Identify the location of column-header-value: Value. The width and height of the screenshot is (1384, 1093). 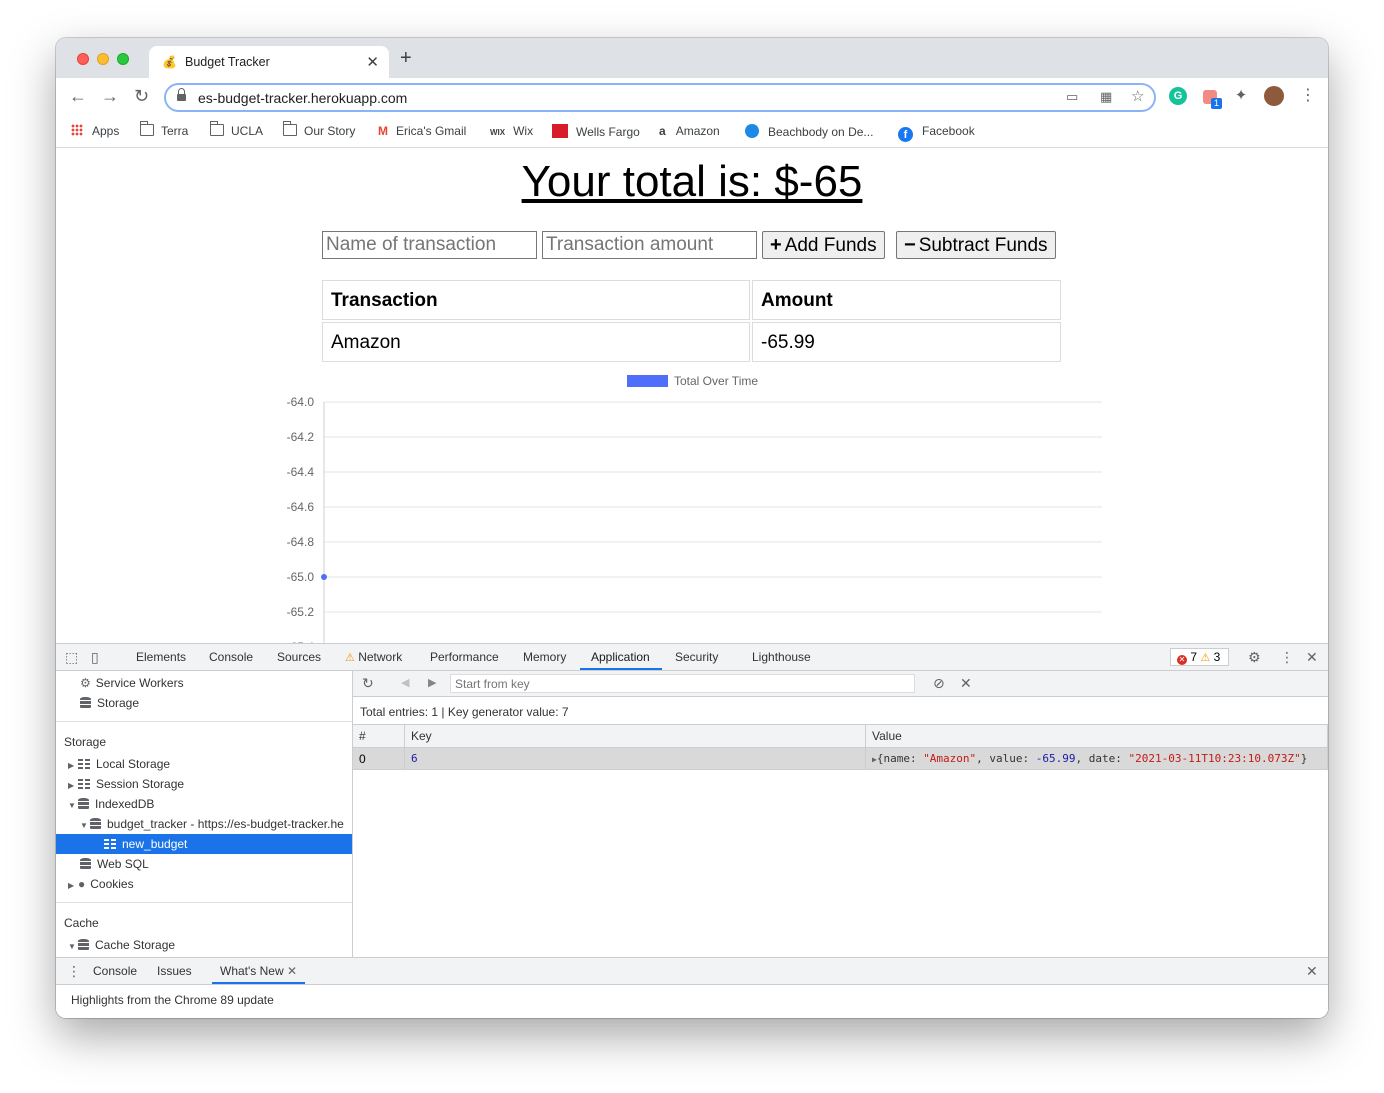
(1097, 736).